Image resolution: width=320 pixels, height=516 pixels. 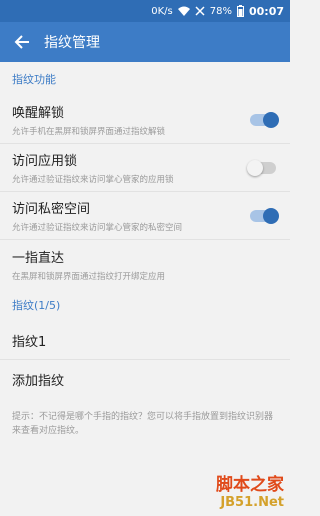 What do you see at coordinates (22, 42) in the screenshot?
I see `back-arrow-icon` at bounding box center [22, 42].